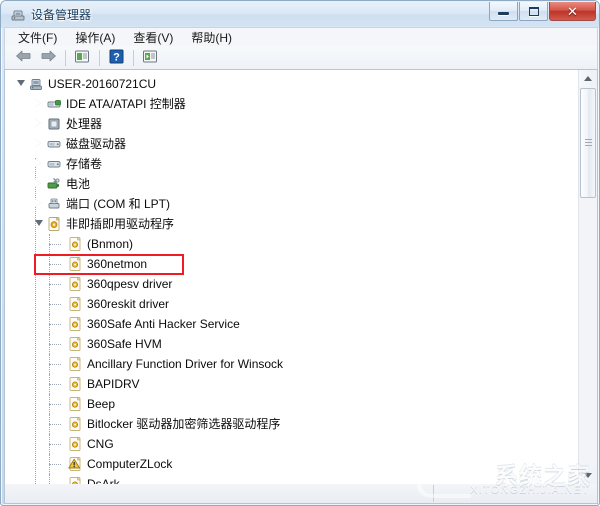 This screenshot has width=600, height=506. What do you see at coordinates (153, 37) in the screenshot?
I see `menu-view: 查看(V)` at bounding box center [153, 37].